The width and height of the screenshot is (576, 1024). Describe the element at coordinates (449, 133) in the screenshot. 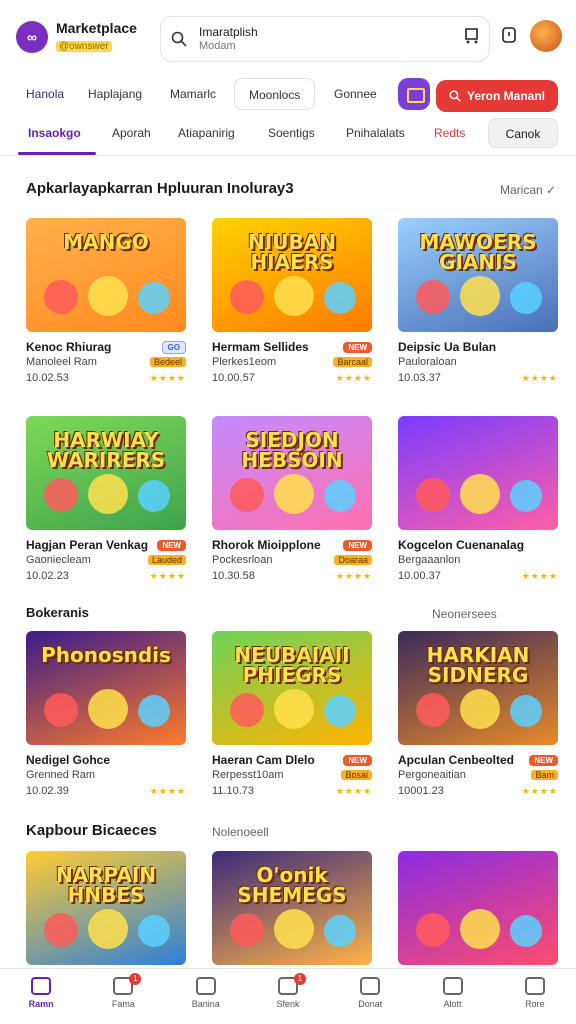

I see `tab-5: Redts` at that location.